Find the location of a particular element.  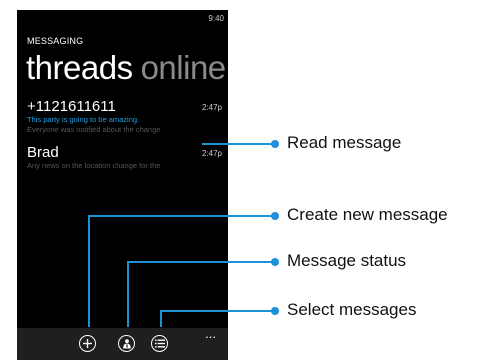

select-messages-button is located at coordinates (159, 343).